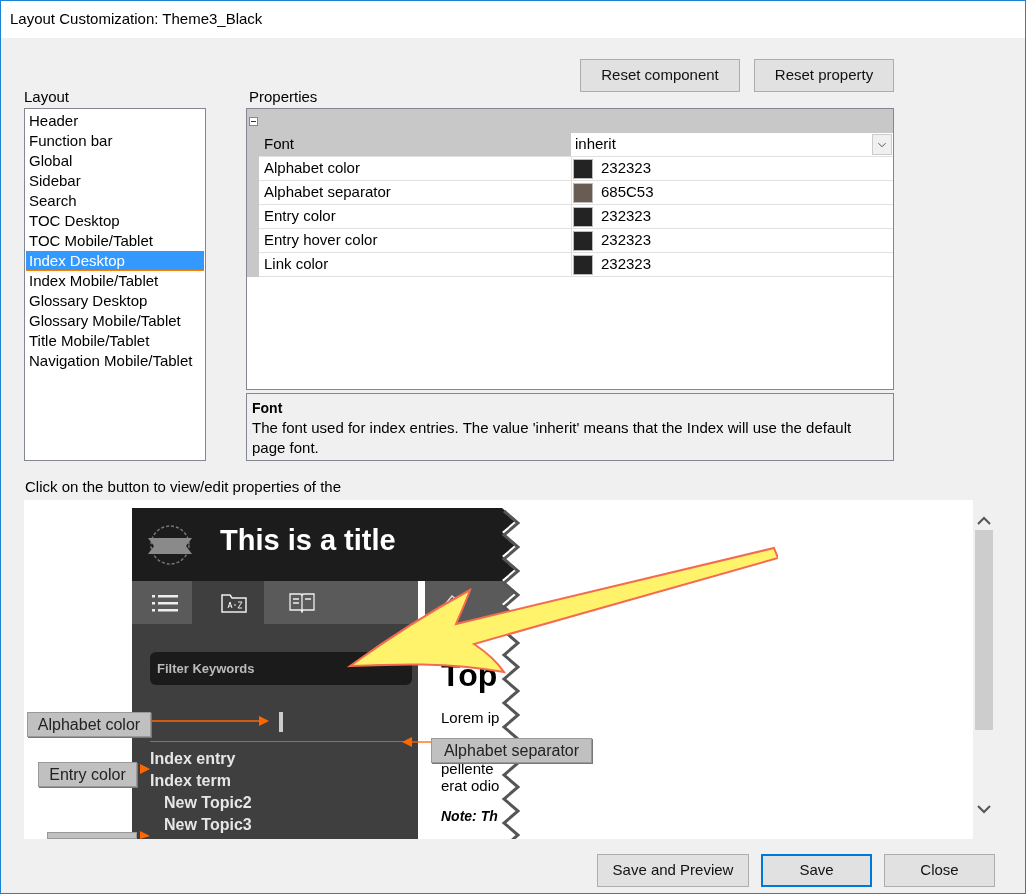 This screenshot has height=894, width=1026. Describe the element at coordinates (415, 169) in the screenshot. I see `property-name: Alphabet color` at that location.